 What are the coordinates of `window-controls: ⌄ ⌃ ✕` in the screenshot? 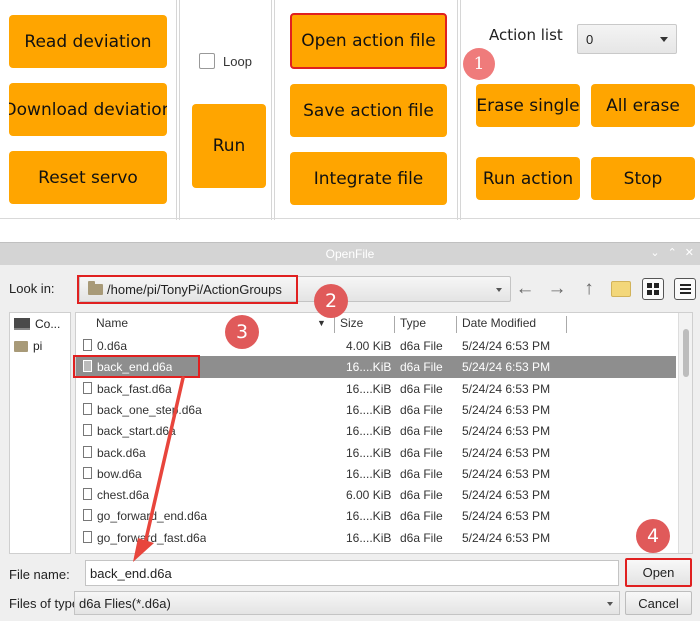 It's located at (672, 252).